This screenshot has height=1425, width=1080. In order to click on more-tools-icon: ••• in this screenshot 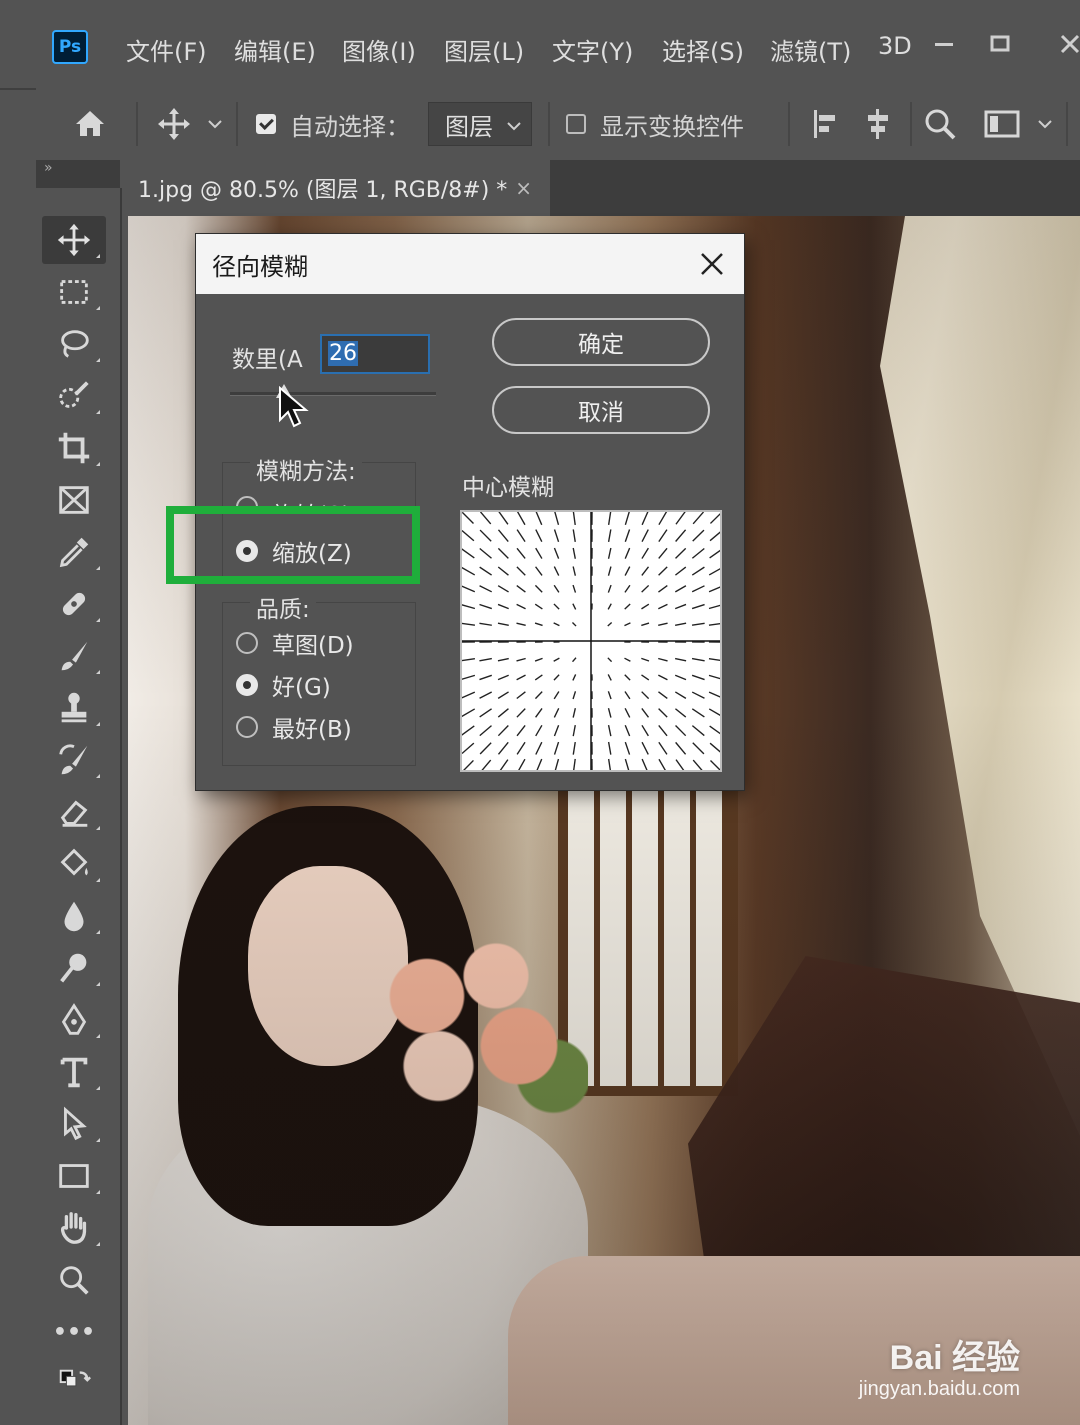, I will do `click(74, 1332)`.